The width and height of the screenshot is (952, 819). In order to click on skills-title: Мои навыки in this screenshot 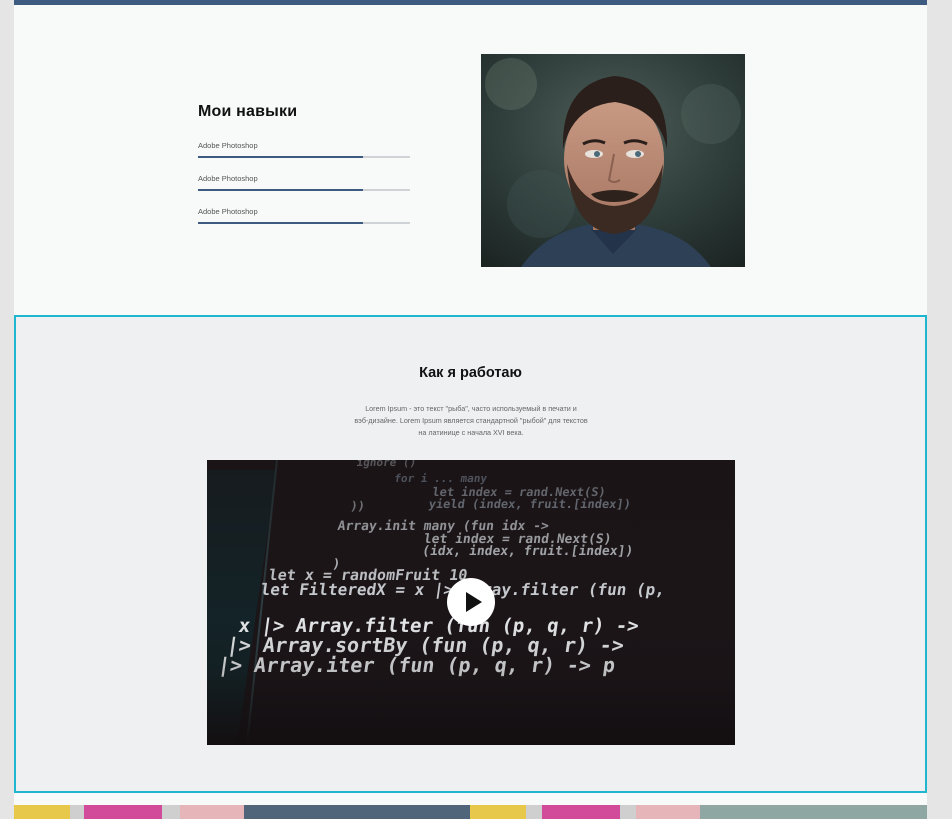, I will do `click(248, 111)`.